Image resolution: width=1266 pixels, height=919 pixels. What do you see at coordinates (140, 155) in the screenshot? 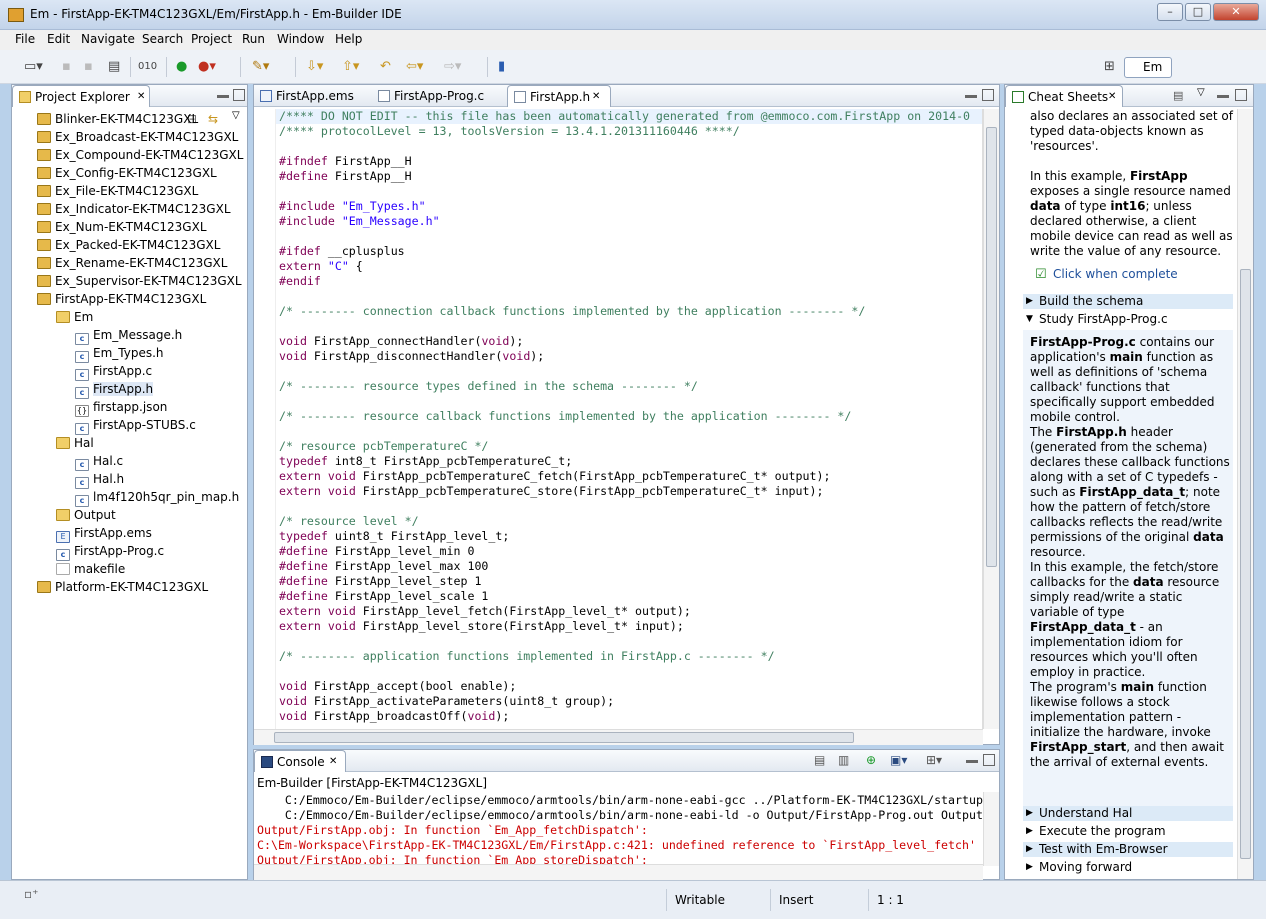
I see `tree-item: Ex_Compound-EK-TM4C123GXL` at bounding box center [140, 155].